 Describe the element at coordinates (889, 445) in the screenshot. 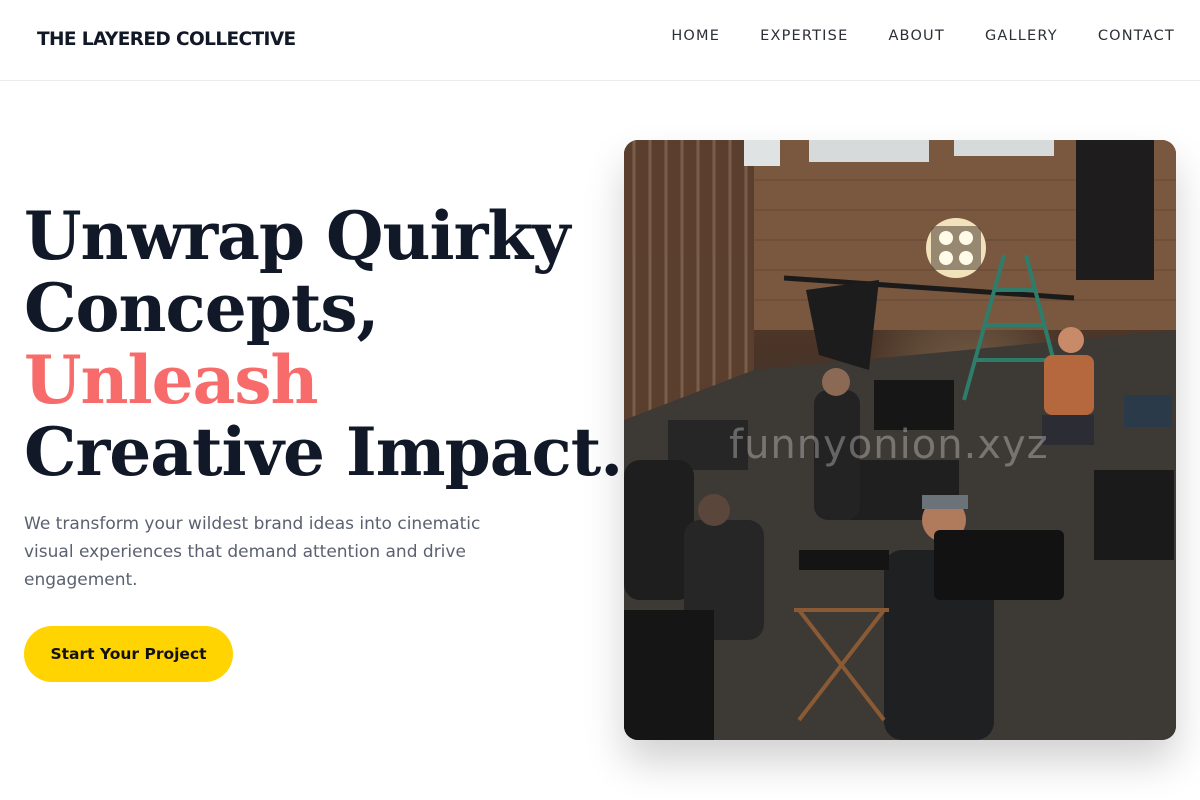

I see `image-watermark: funnyonion.xyz` at that location.